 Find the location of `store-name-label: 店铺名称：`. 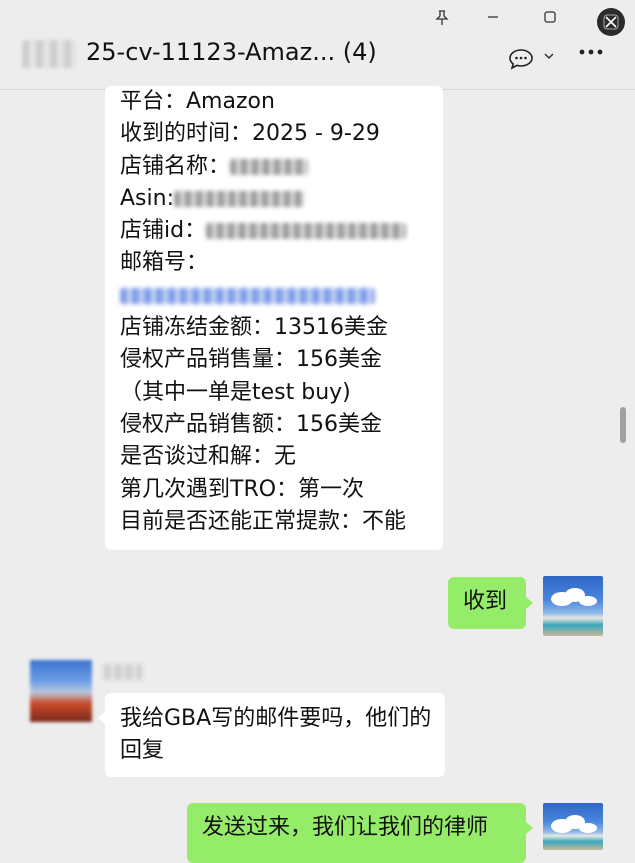

store-name-label: 店铺名称： is located at coordinates (175, 166).